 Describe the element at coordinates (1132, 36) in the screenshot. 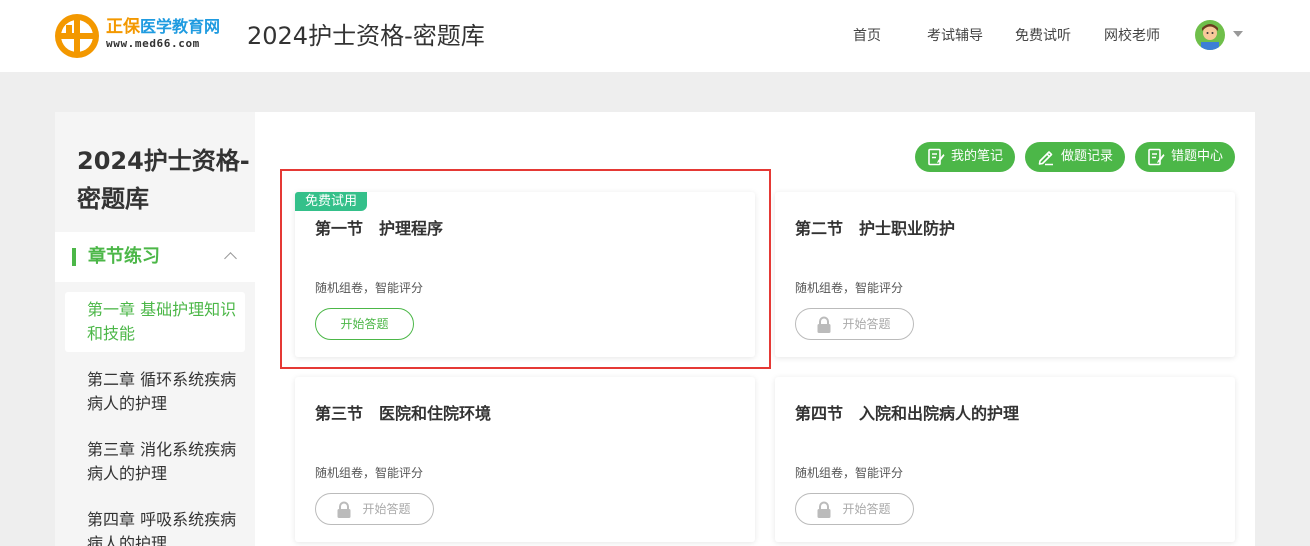

I see `nav-teachers: 网校老师` at that location.